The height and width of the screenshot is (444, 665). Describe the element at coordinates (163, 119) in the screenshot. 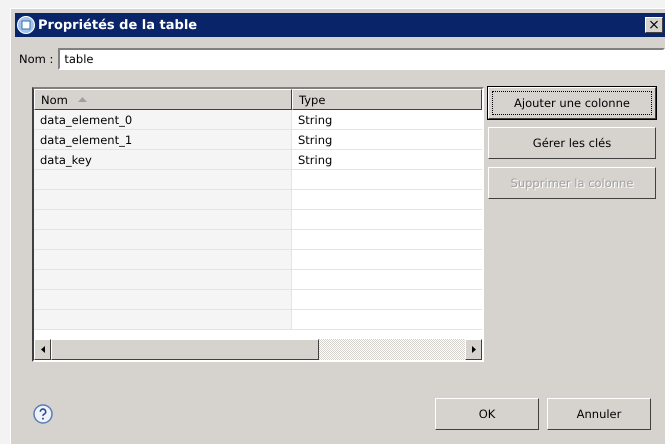

I see `table-cell: data_element_0` at that location.